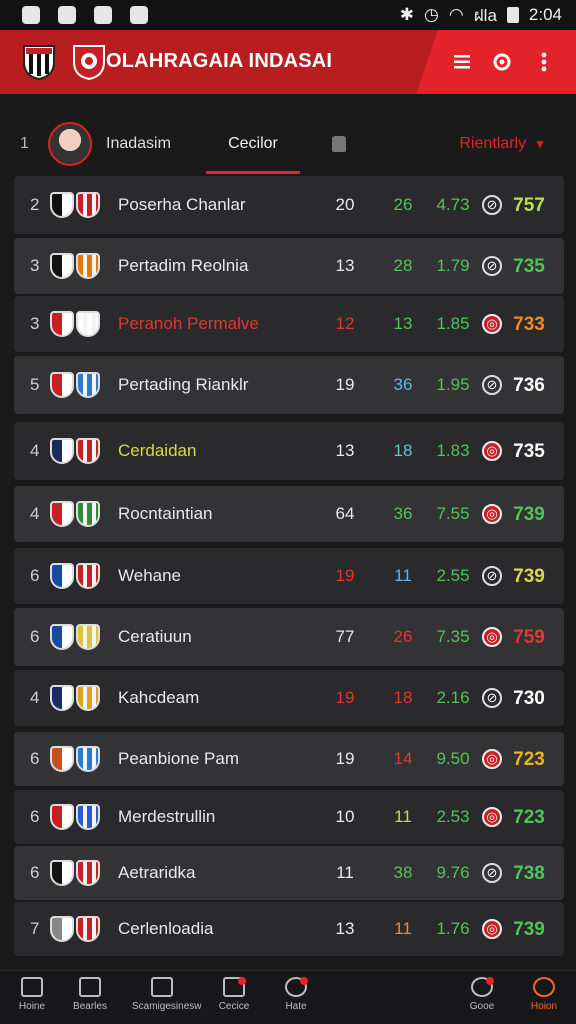 This screenshot has width=576, height=1024. What do you see at coordinates (155, 636) in the screenshot?
I see `team-name: Ceratiuun` at bounding box center [155, 636].